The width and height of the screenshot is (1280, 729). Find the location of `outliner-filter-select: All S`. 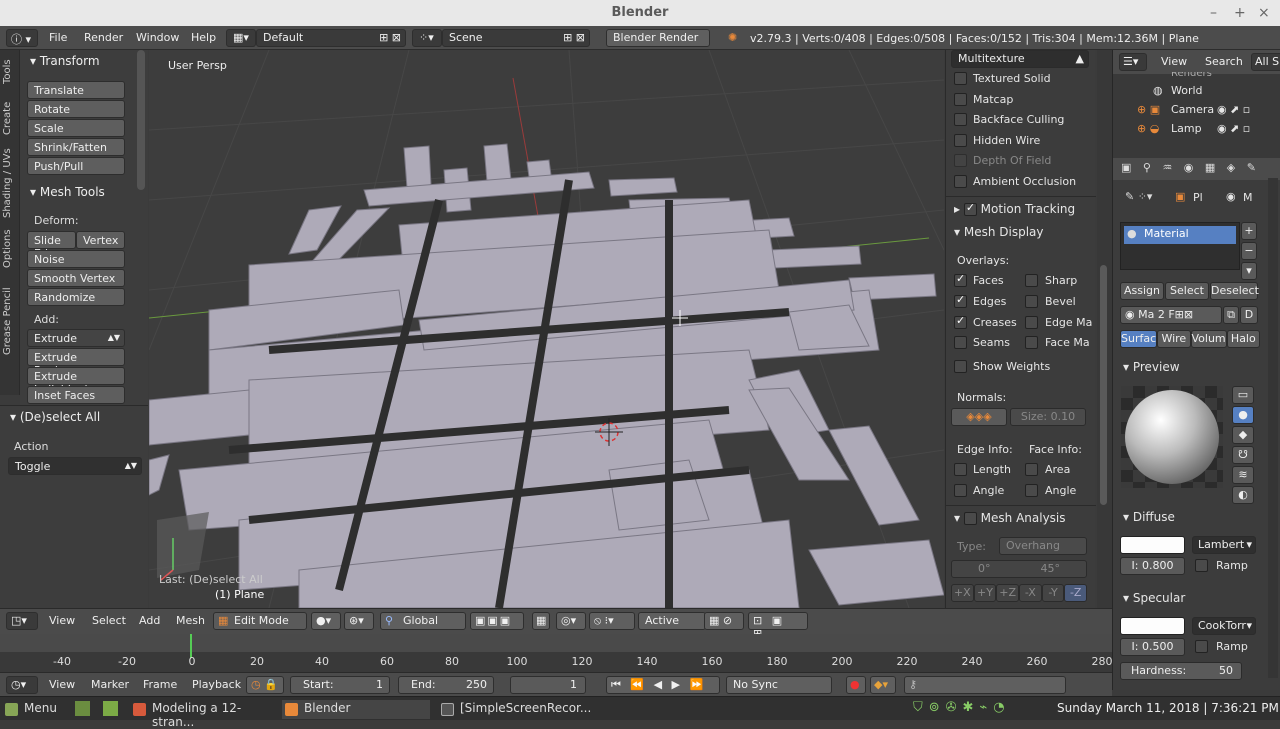

outliner-filter-select: All S is located at coordinates (1265, 62).